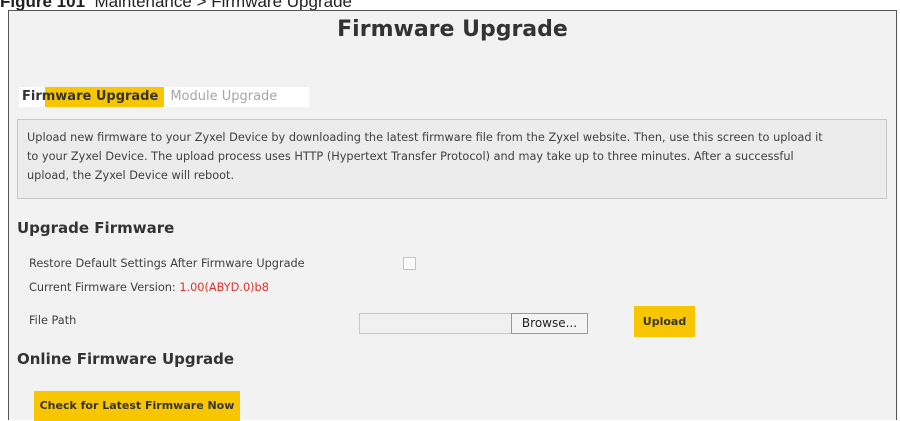  I want to click on current-version-label: Current Firmware Version:, so click(104, 287).